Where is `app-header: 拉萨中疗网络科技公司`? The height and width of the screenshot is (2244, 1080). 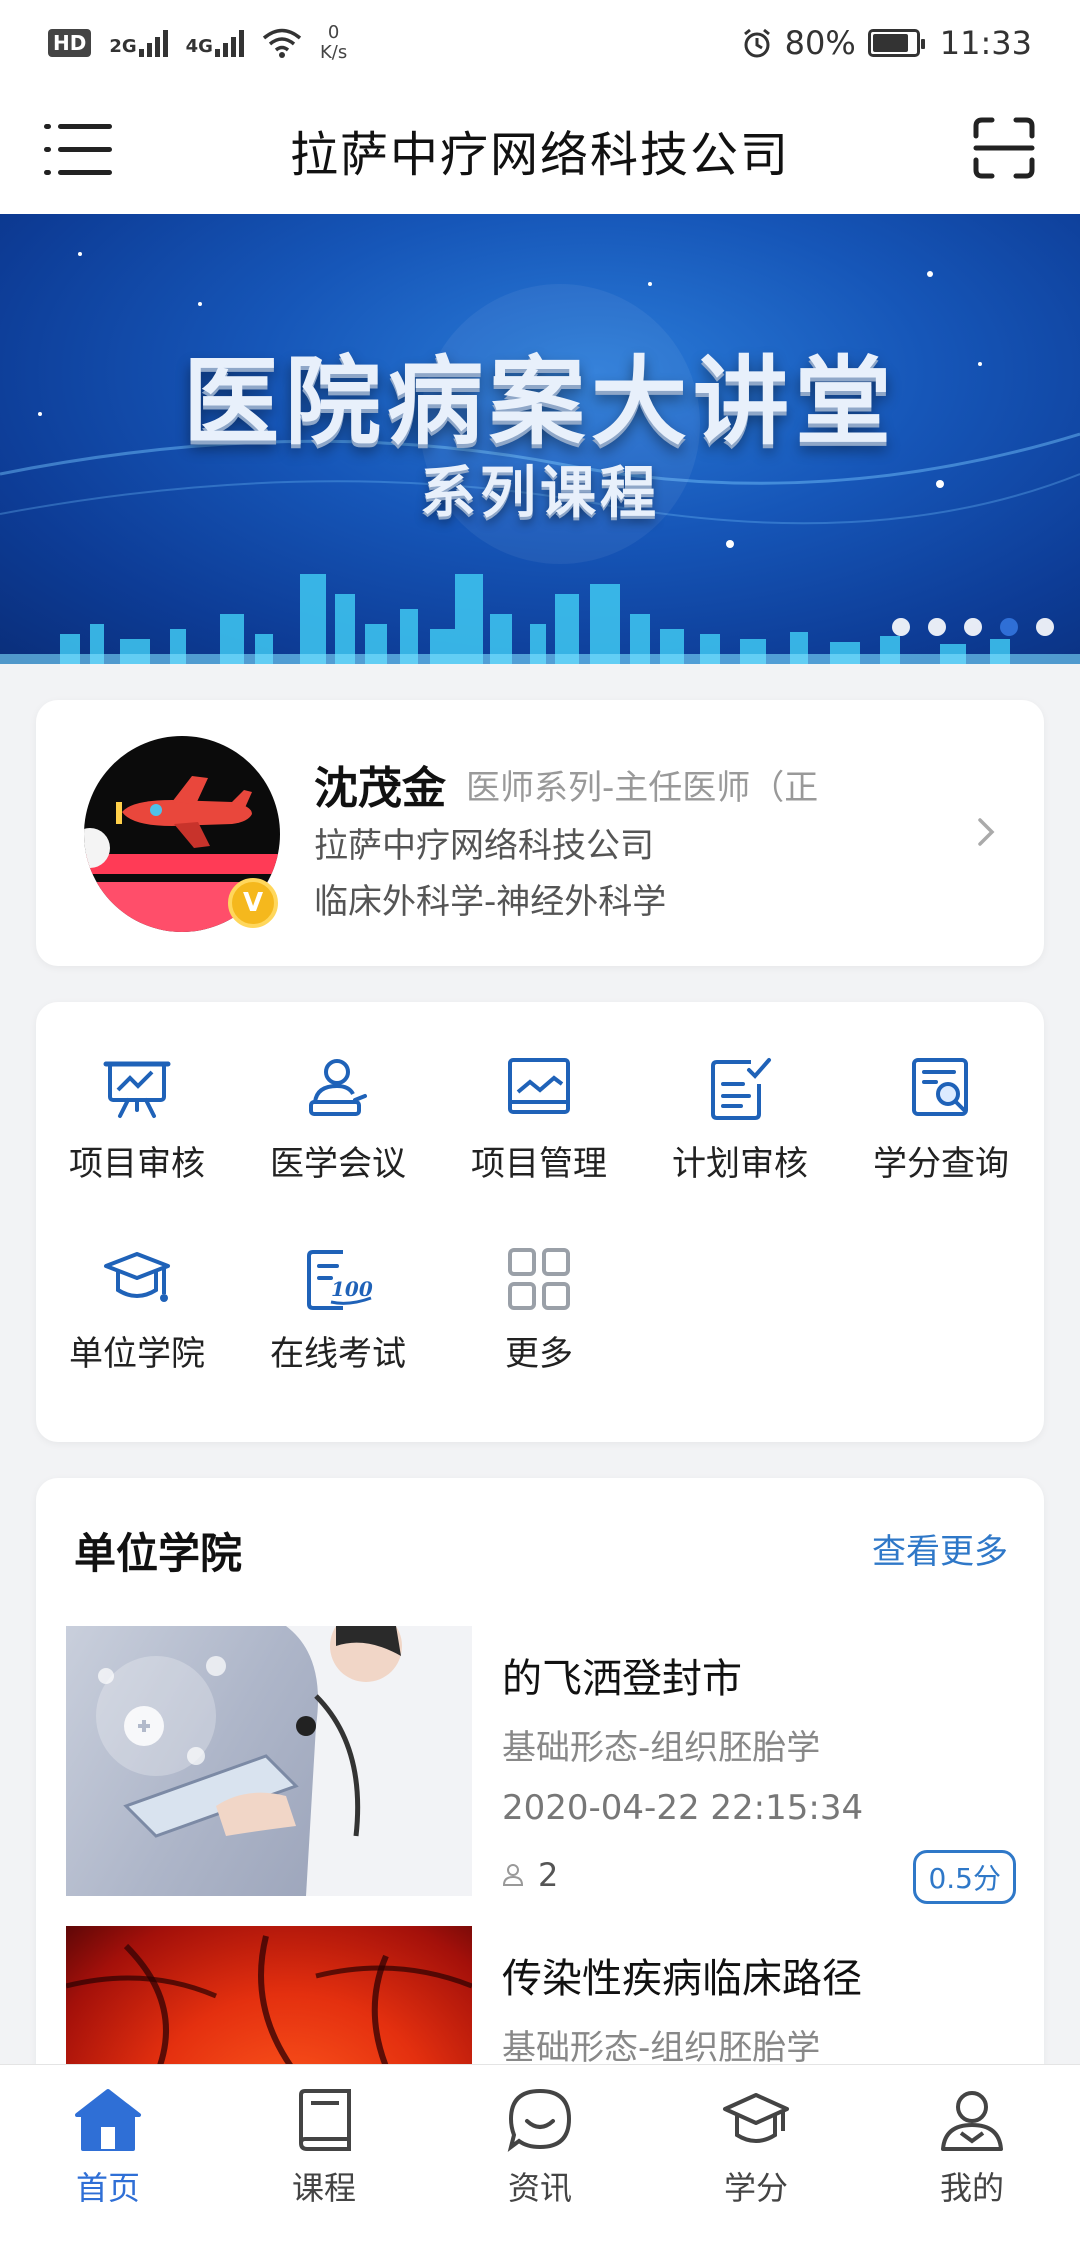 app-header: 拉萨中疗网络科技公司 is located at coordinates (540, 150).